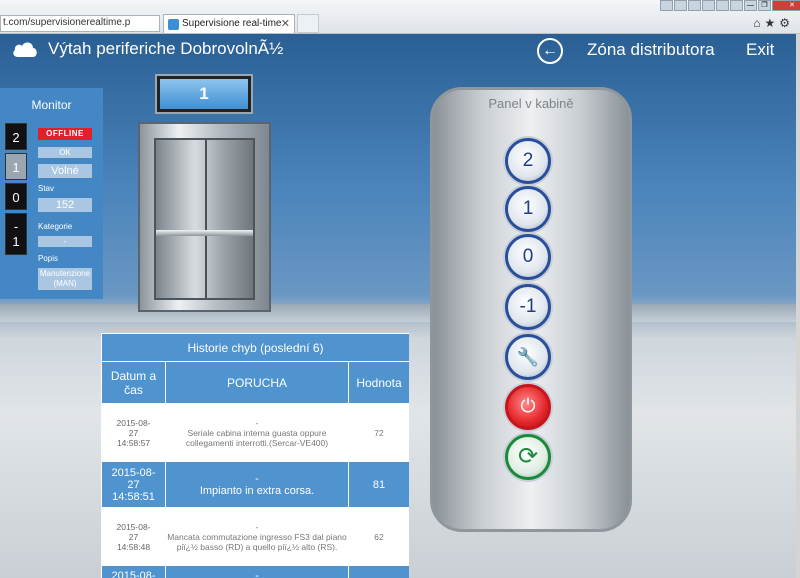 The width and height of the screenshot is (800, 578). What do you see at coordinates (133, 484) in the screenshot?
I see `row-date: 2015-08- 27 14:58:51` at bounding box center [133, 484].